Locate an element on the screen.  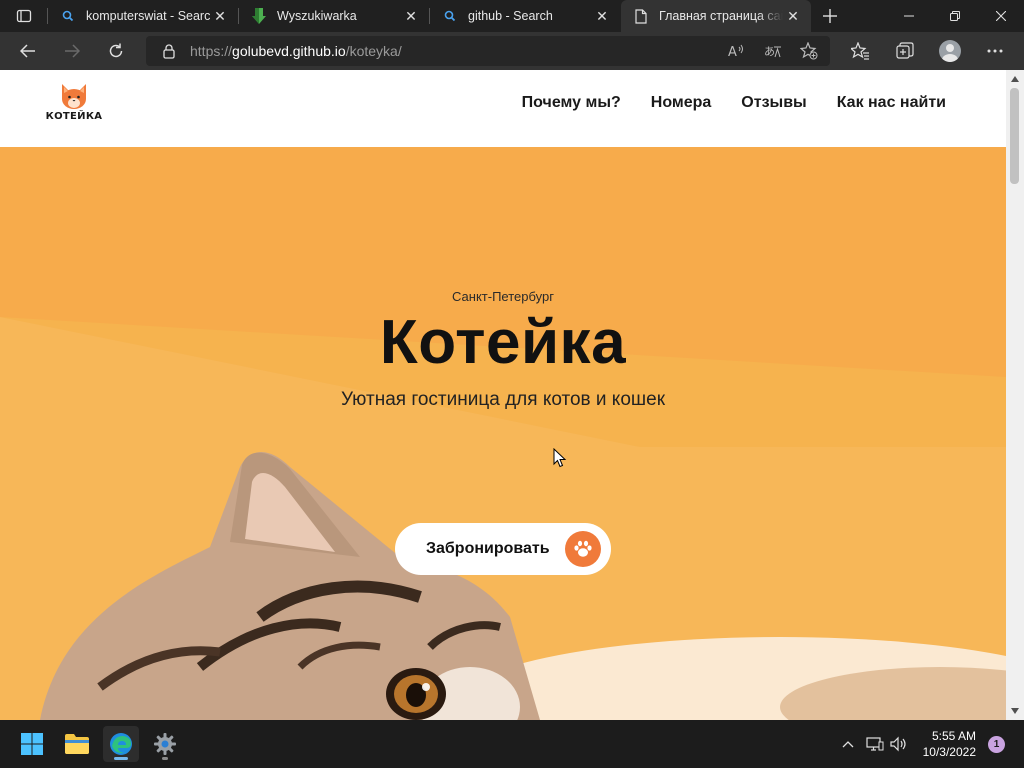
network-icon is located at coordinates (875, 744).